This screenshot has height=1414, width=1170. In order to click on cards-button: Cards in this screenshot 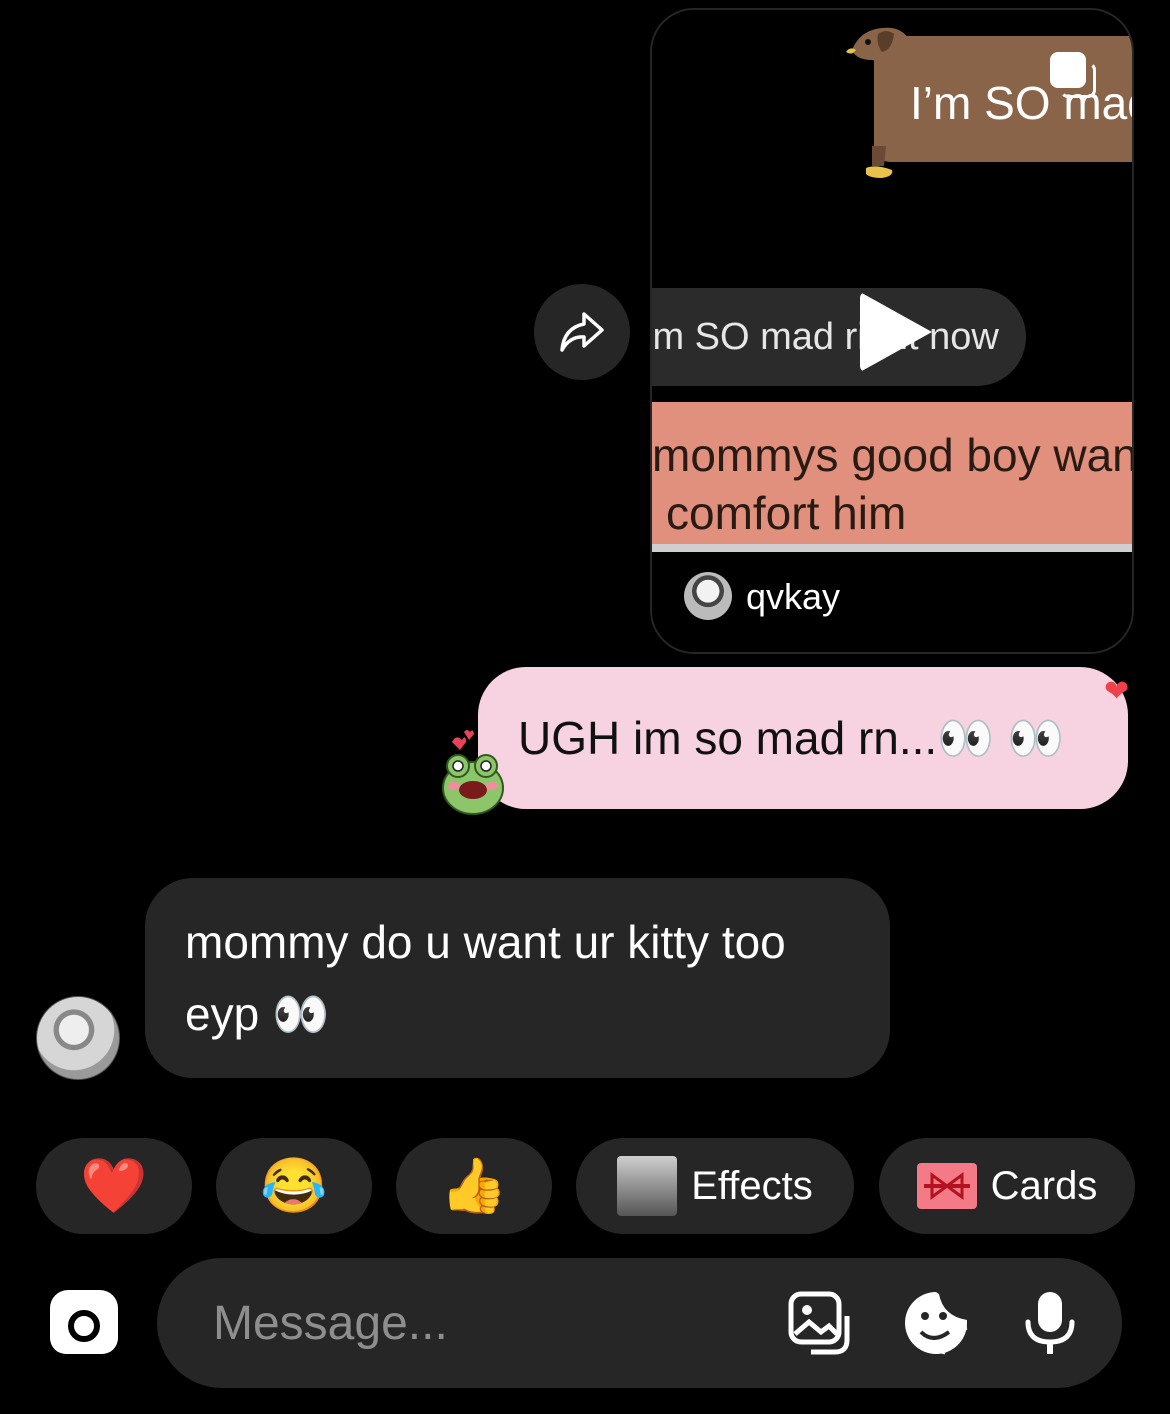, I will do `click(1007, 1186)`.